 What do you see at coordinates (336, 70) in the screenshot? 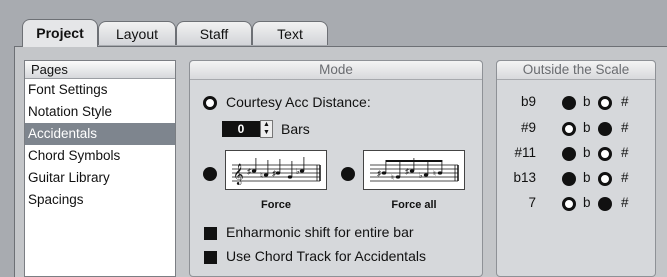
I see `mode-header: Mode` at bounding box center [336, 70].